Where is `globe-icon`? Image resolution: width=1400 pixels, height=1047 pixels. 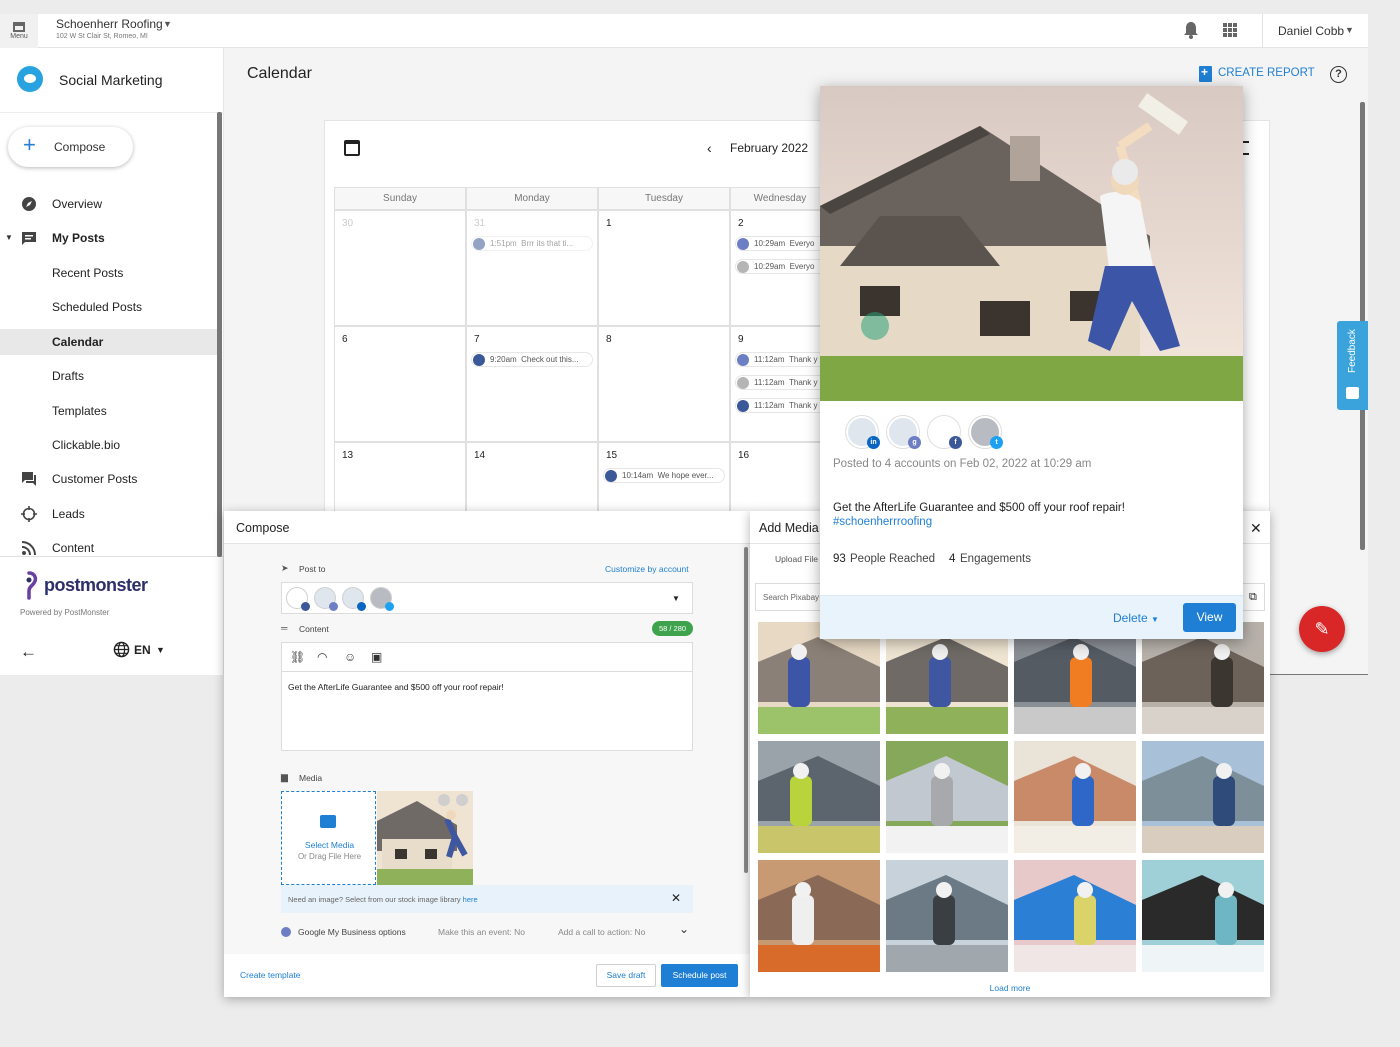 globe-icon is located at coordinates (121, 649).